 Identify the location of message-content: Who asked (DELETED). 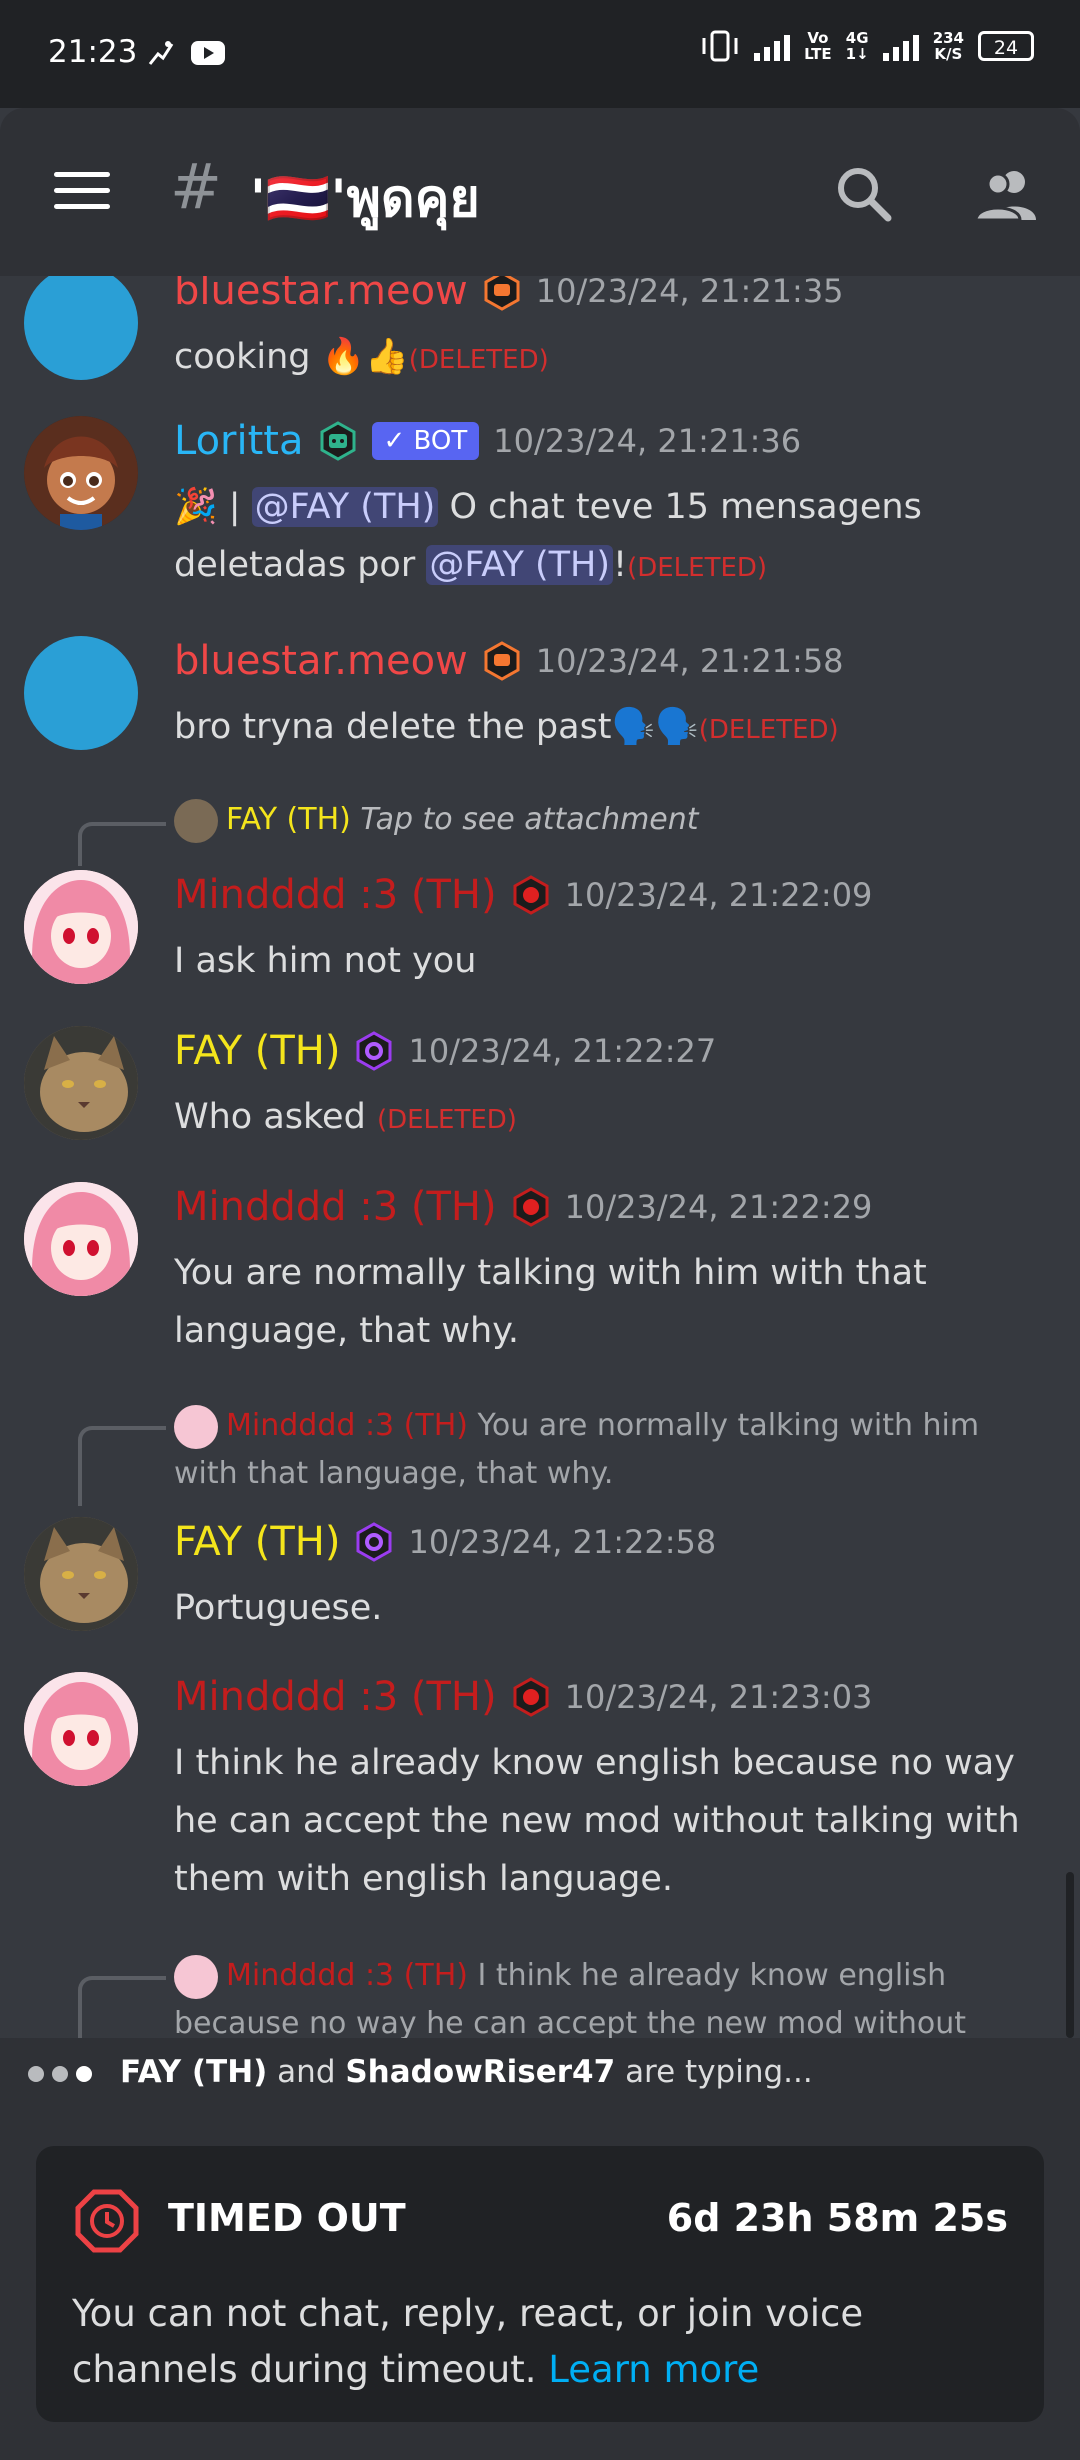
(345, 1117).